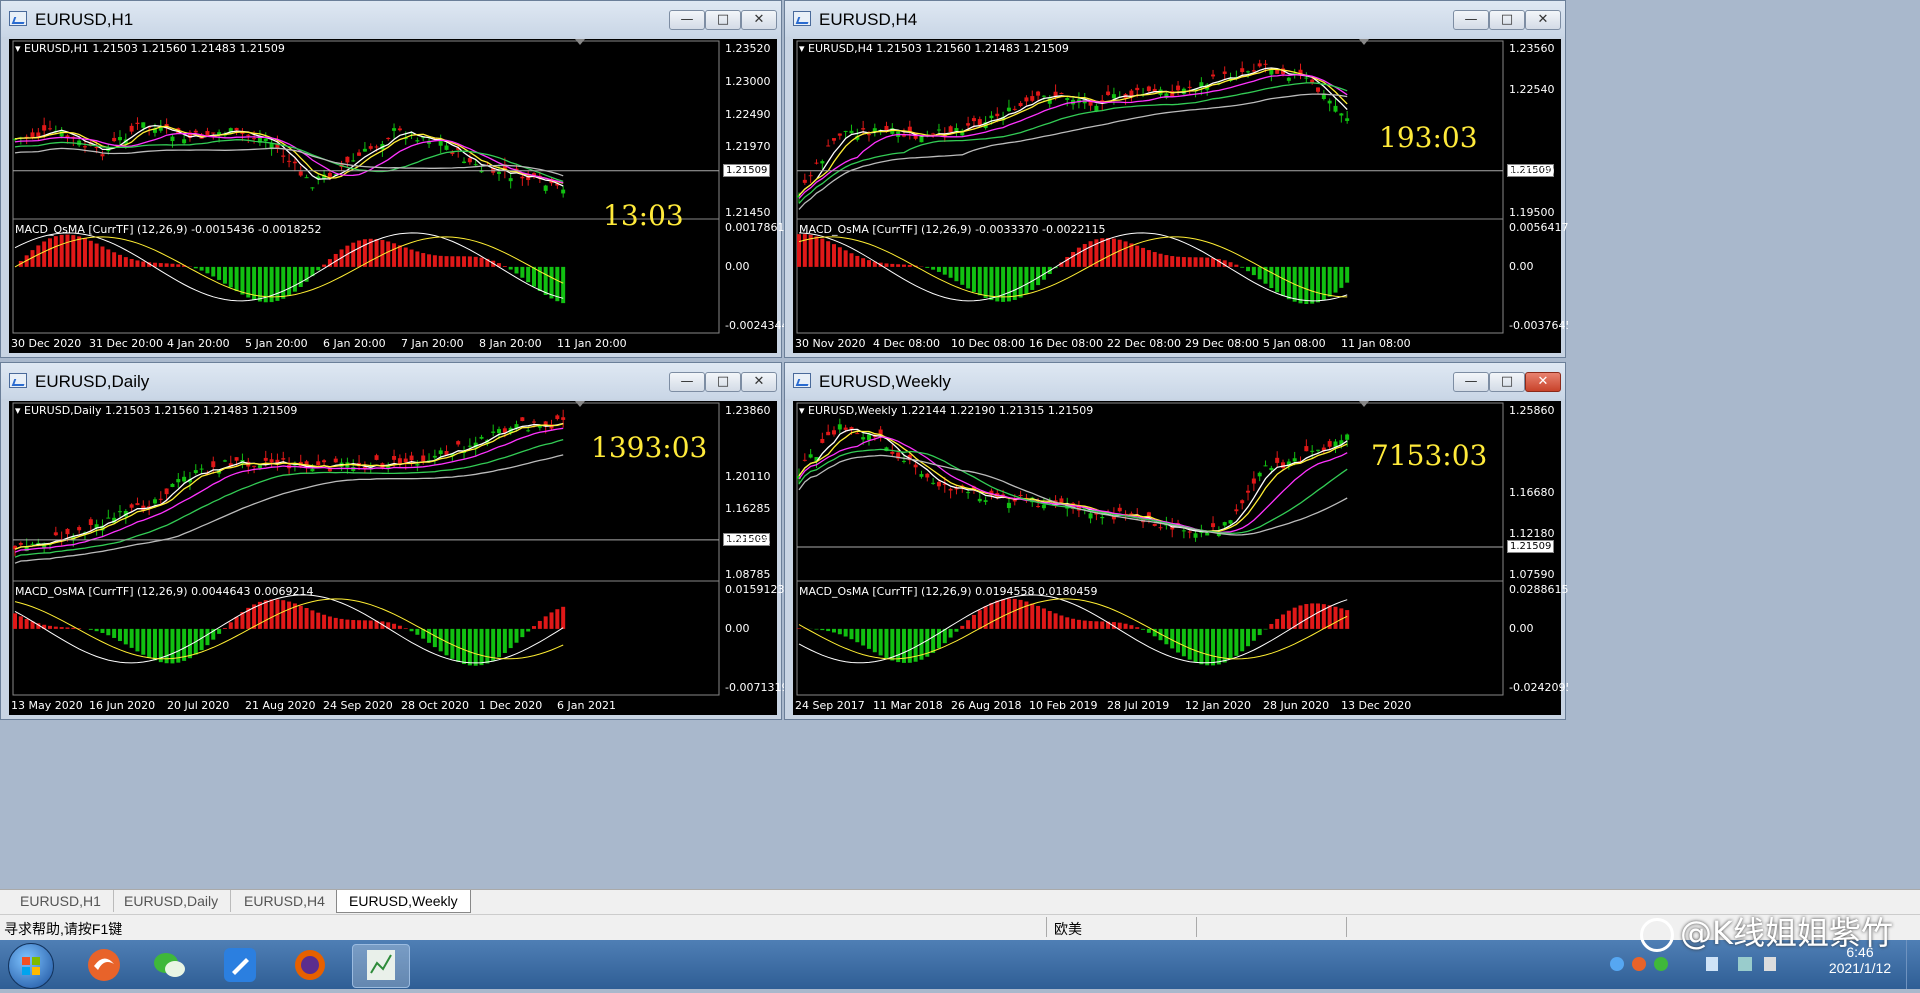 The image size is (1920, 993). What do you see at coordinates (1175, 19) in the screenshot?
I see `window-titlebar: EURUSD,H4 — □ ✕` at bounding box center [1175, 19].